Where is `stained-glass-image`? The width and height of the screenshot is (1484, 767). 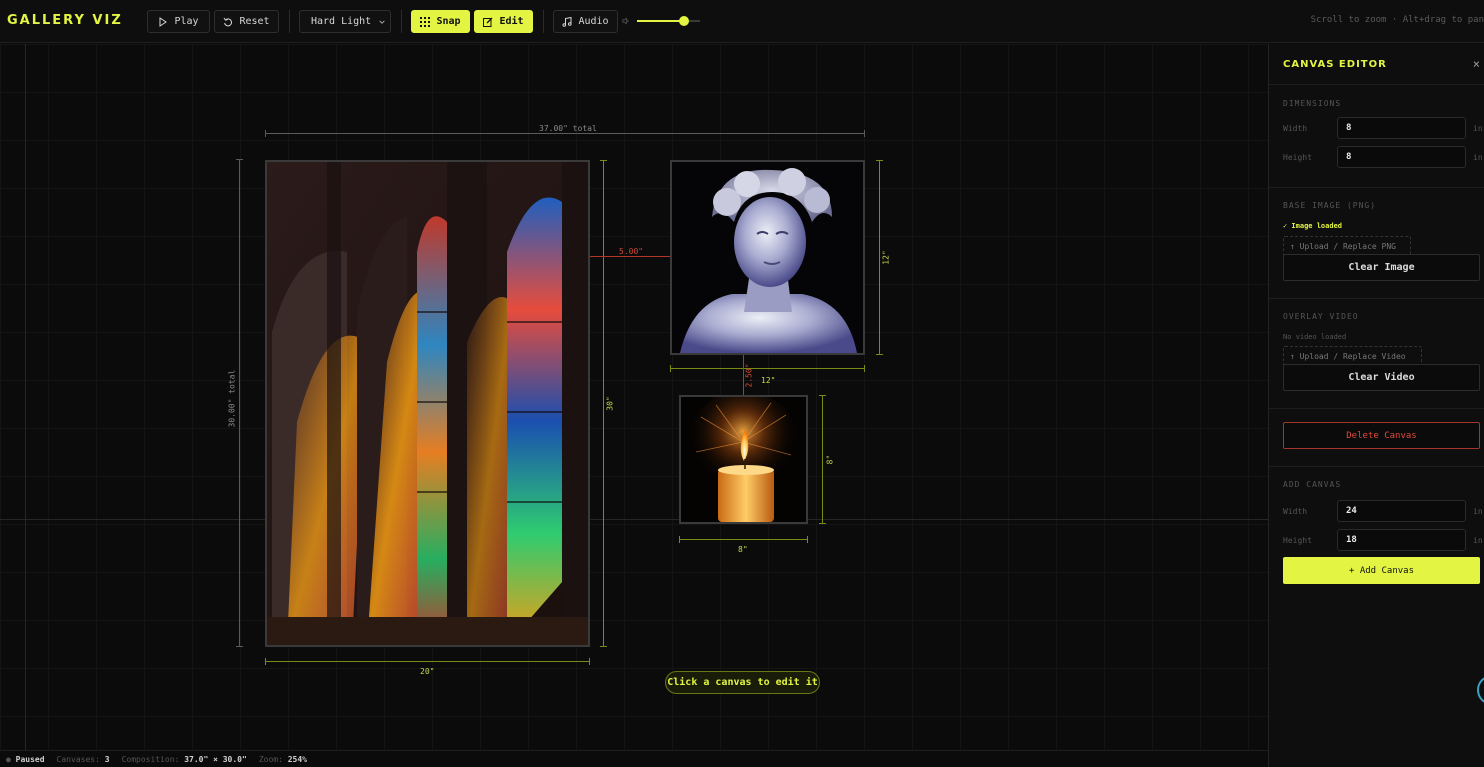 stained-glass-image is located at coordinates (427, 403).